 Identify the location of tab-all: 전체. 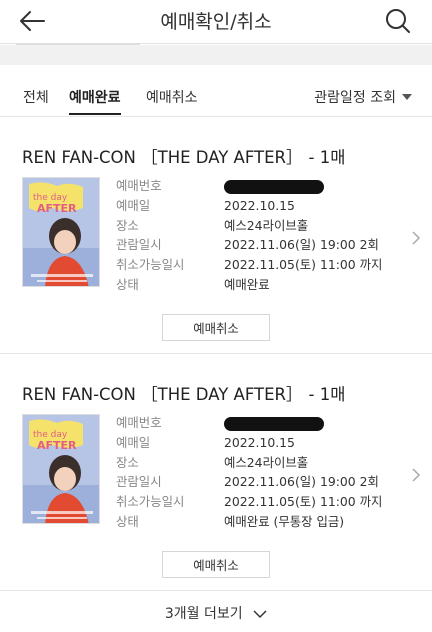
(36, 101).